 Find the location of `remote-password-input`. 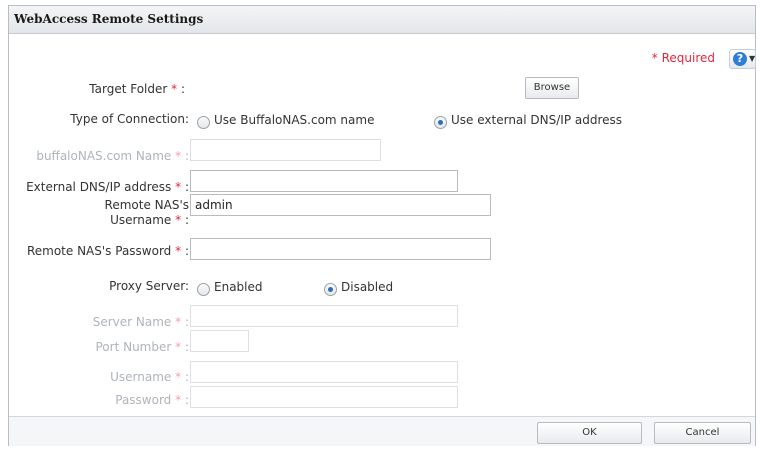

remote-password-input is located at coordinates (340, 249).